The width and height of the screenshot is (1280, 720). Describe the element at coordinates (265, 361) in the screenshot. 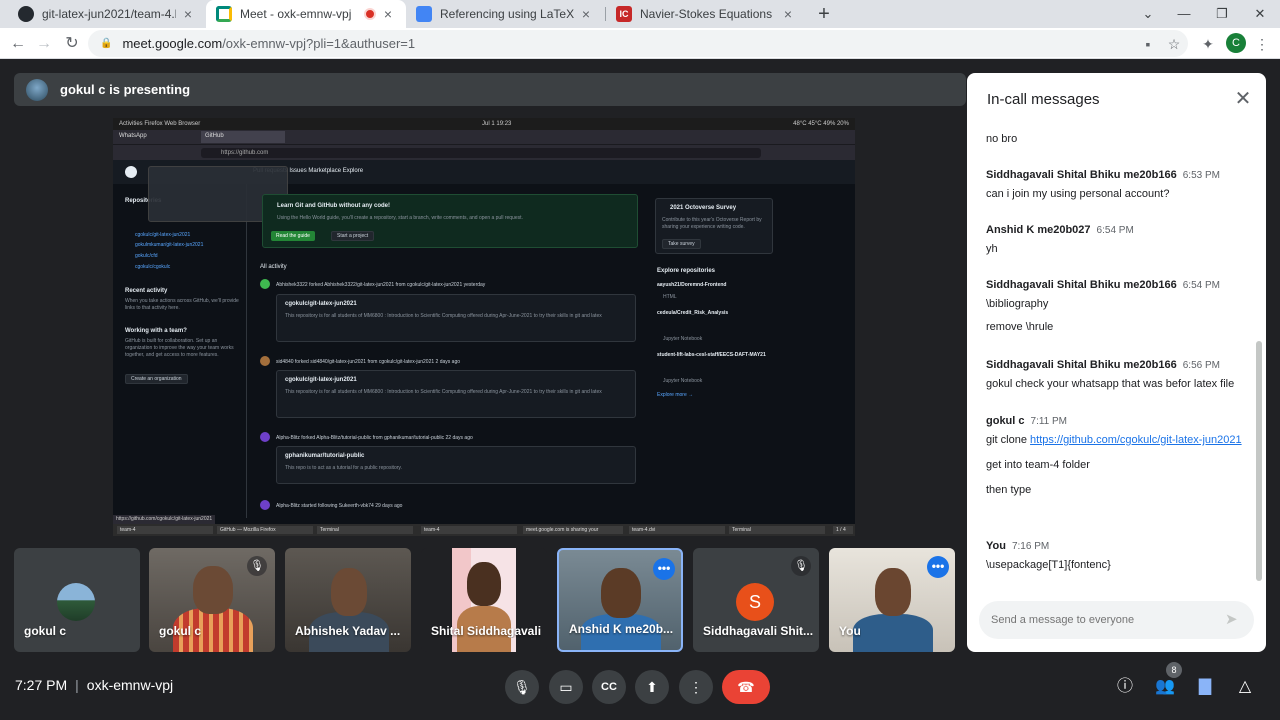

I see `feed-avatar` at that location.